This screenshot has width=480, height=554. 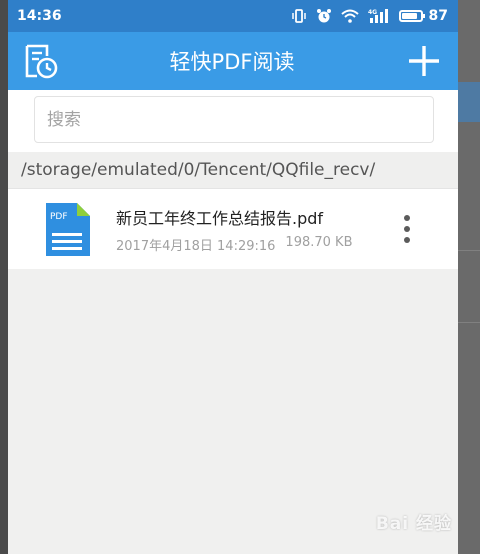 I want to click on battery-indicator: 87, so click(x=423, y=16).